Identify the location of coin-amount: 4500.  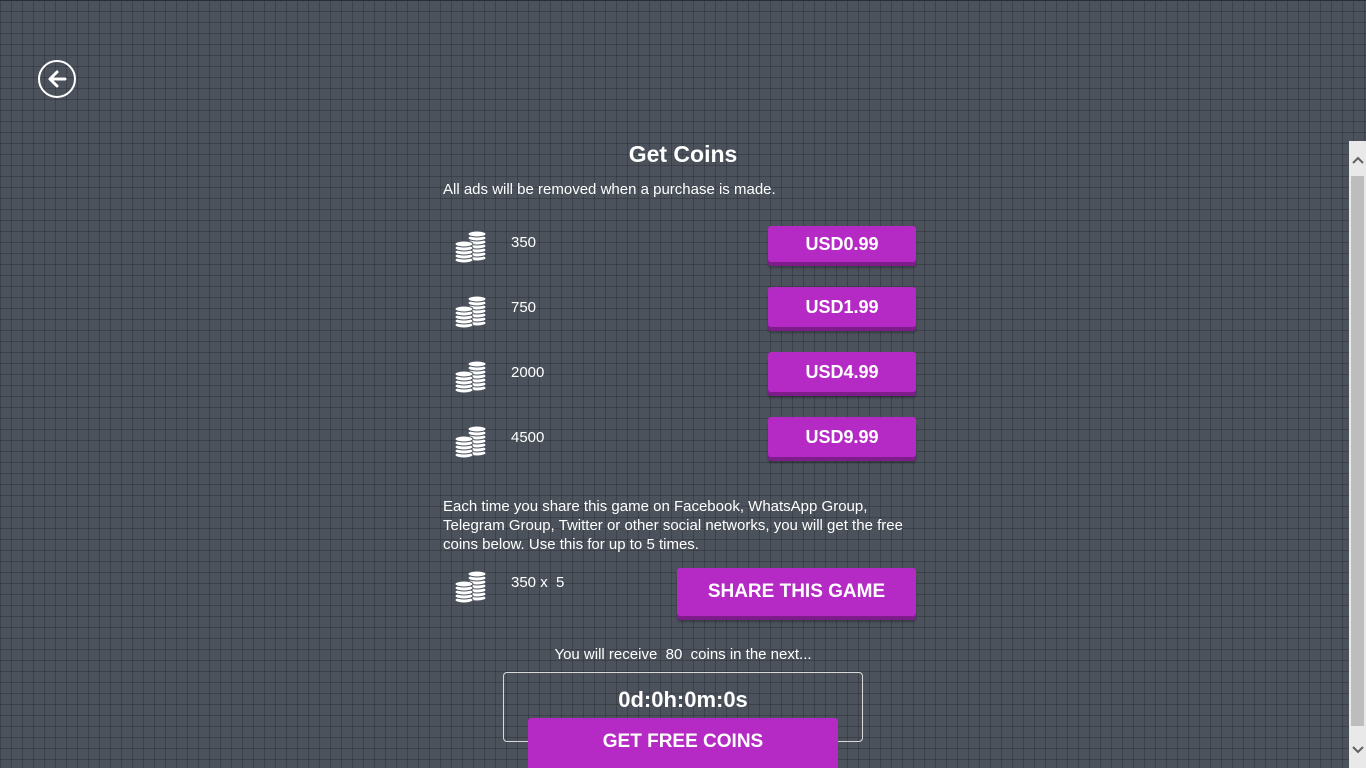
(528, 437).